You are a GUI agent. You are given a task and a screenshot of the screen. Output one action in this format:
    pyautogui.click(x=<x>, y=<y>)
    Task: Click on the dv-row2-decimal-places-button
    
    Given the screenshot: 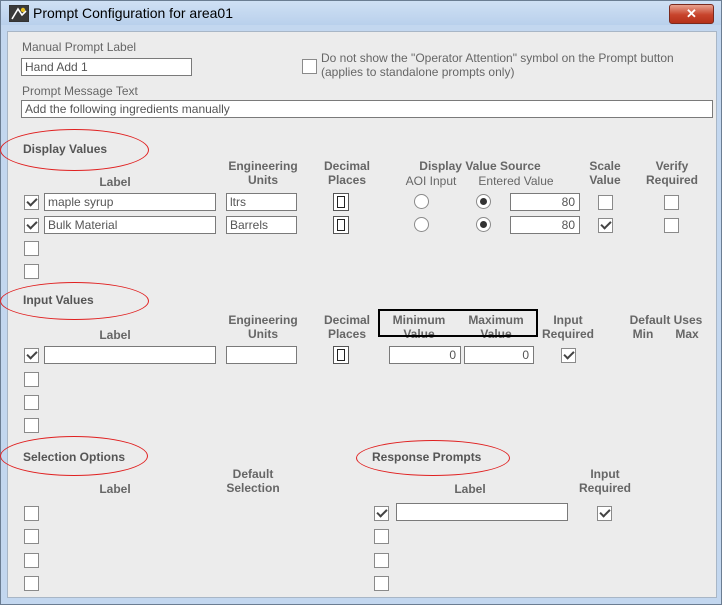 What is the action you would take?
    pyautogui.click(x=341, y=225)
    